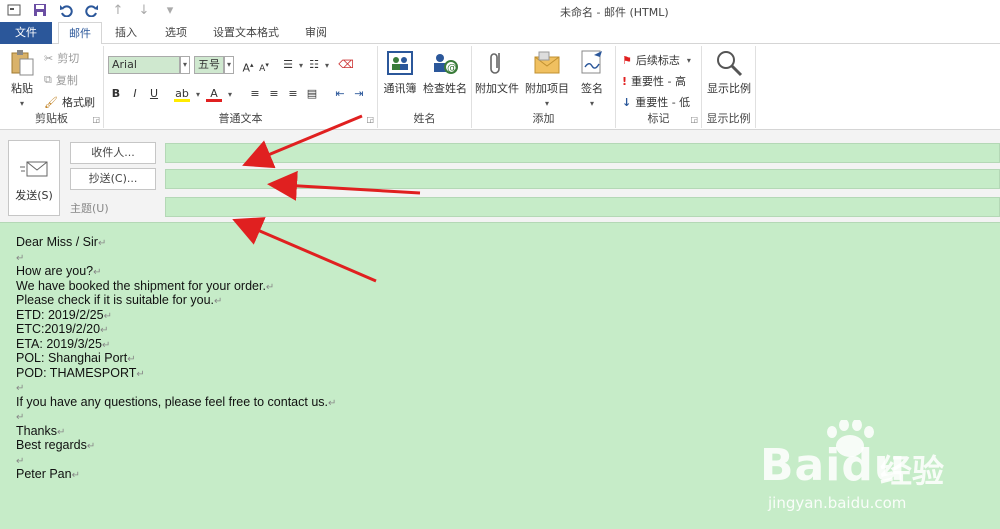 The width and height of the screenshot is (1000, 529). I want to click on attach-file-button: 附加文件, so click(497, 72).